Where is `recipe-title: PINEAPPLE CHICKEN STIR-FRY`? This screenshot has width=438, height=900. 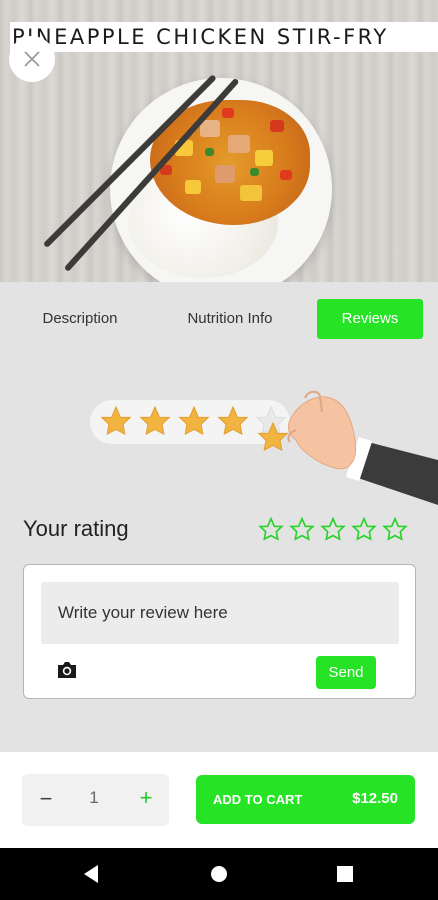
recipe-title: PINEAPPLE CHICKEN STIR-FRY is located at coordinates (200, 37).